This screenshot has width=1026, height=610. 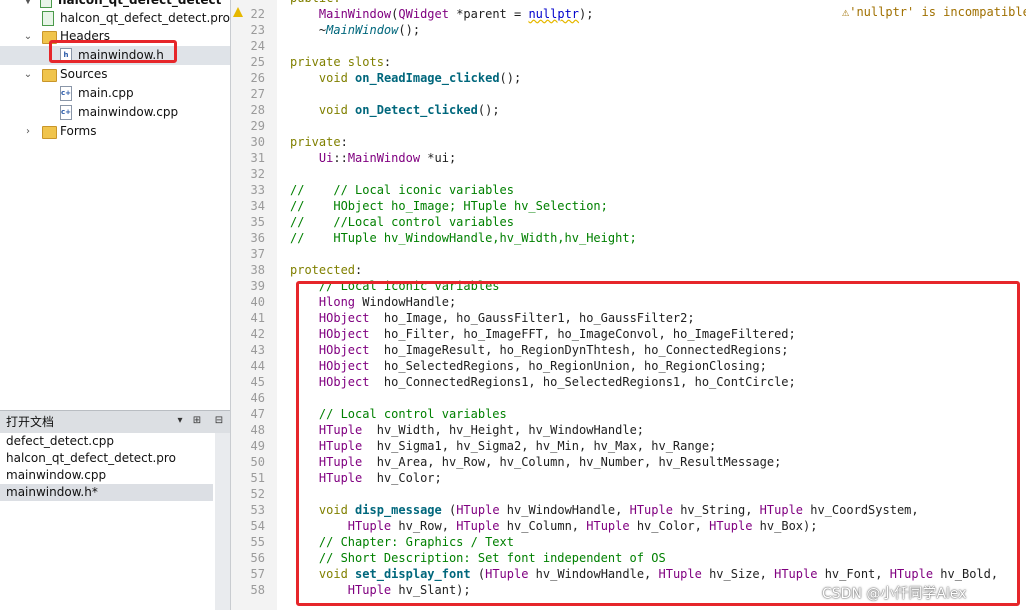 What do you see at coordinates (106, 441) in the screenshot?
I see `open-doc-item: defect_detect.cpp` at bounding box center [106, 441].